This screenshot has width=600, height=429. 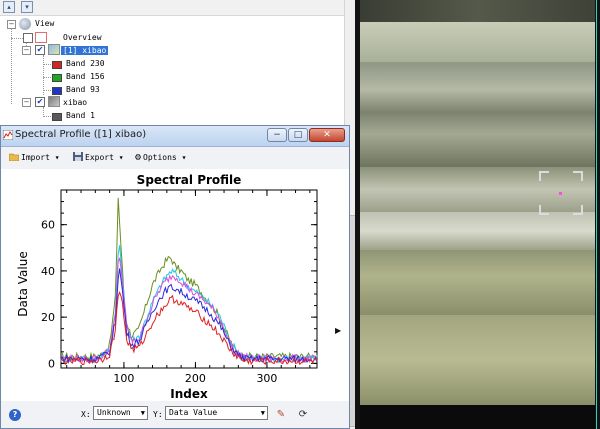 I want to click on move-layer-up-button: ▴, so click(x=9, y=7).